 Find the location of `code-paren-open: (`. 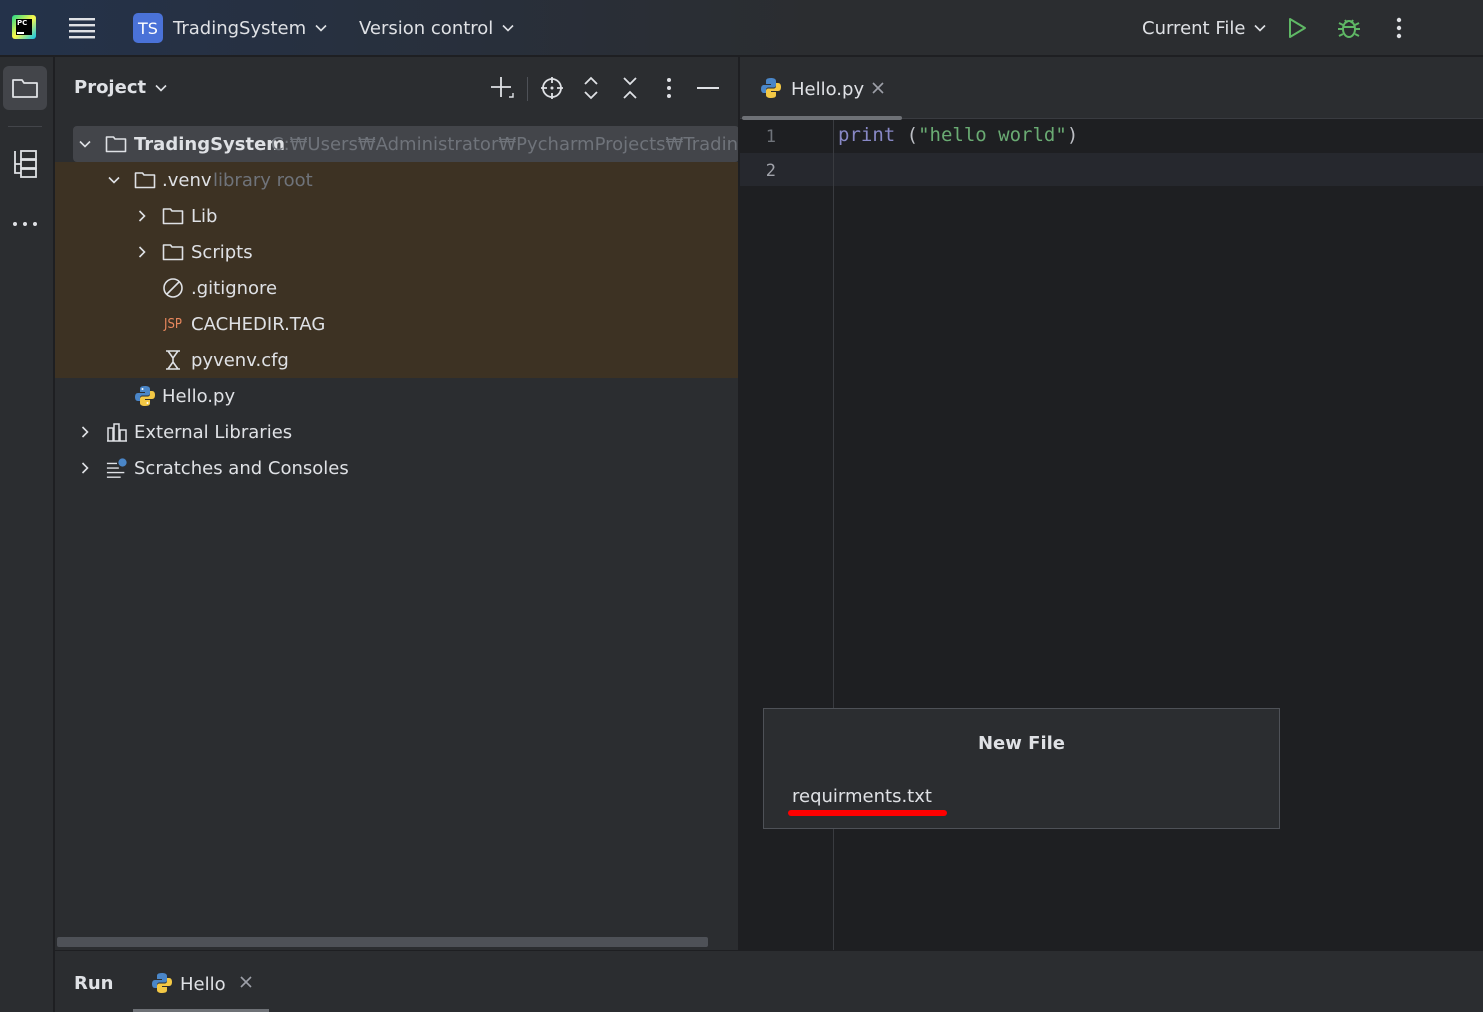

code-paren-open: ( is located at coordinates (907, 135).